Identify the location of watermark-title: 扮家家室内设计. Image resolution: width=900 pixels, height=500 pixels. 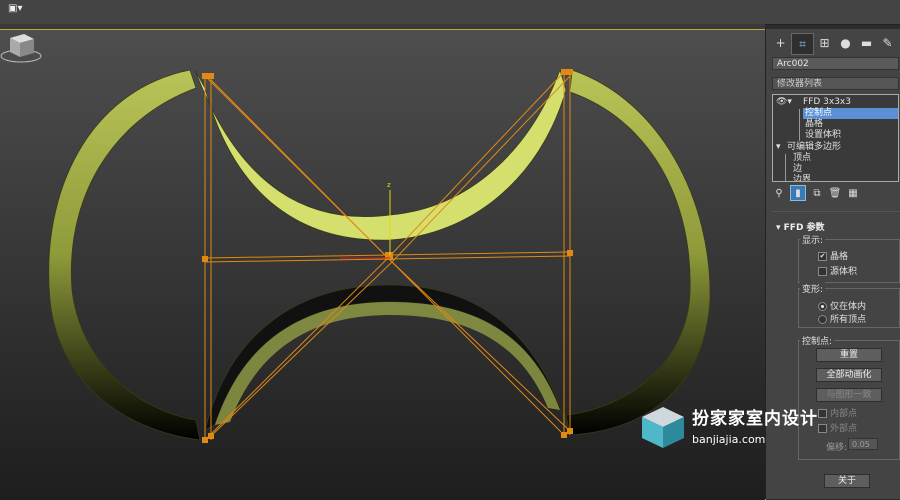
(755, 419).